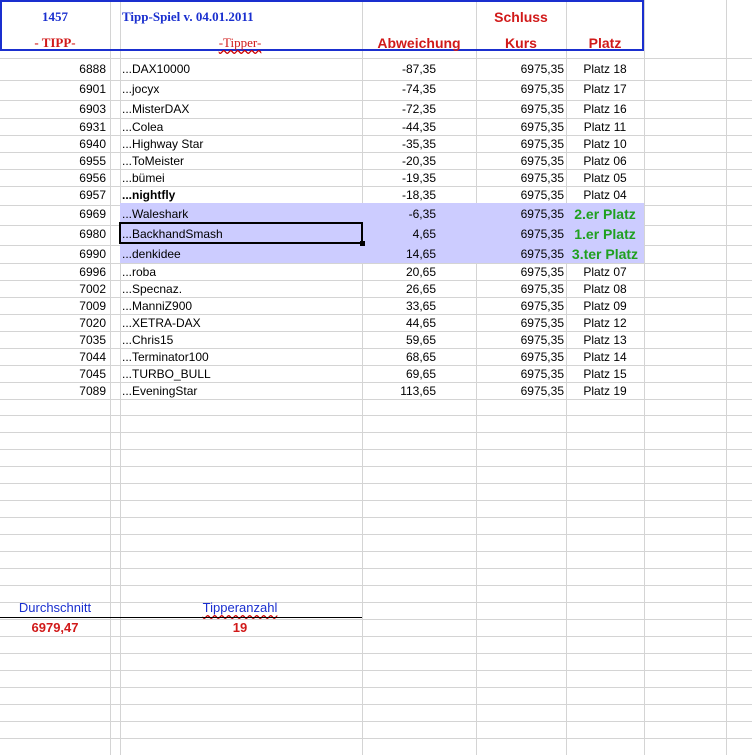 This screenshot has width=752, height=755. What do you see at coordinates (55, 607) in the screenshot?
I see `durchschnitt-label: Durchschnitt` at bounding box center [55, 607].